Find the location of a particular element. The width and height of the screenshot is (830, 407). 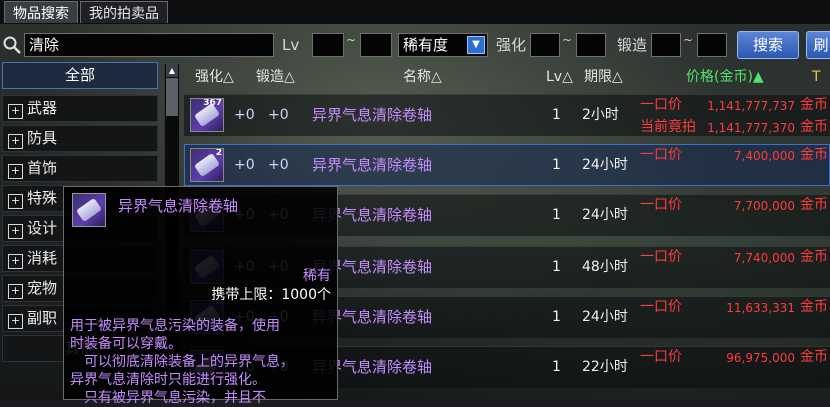

enhance-min-input is located at coordinates (545, 45).